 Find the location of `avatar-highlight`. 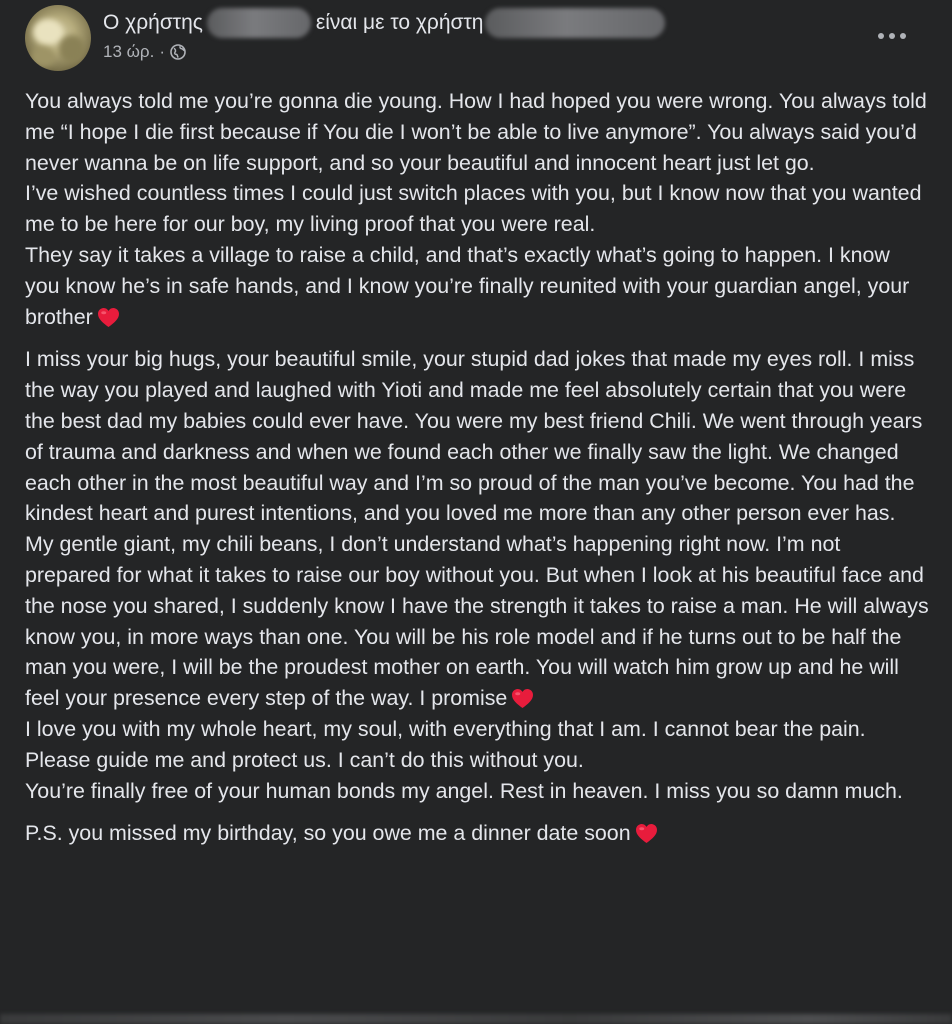

avatar-highlight is located at coordinates (48, 32).